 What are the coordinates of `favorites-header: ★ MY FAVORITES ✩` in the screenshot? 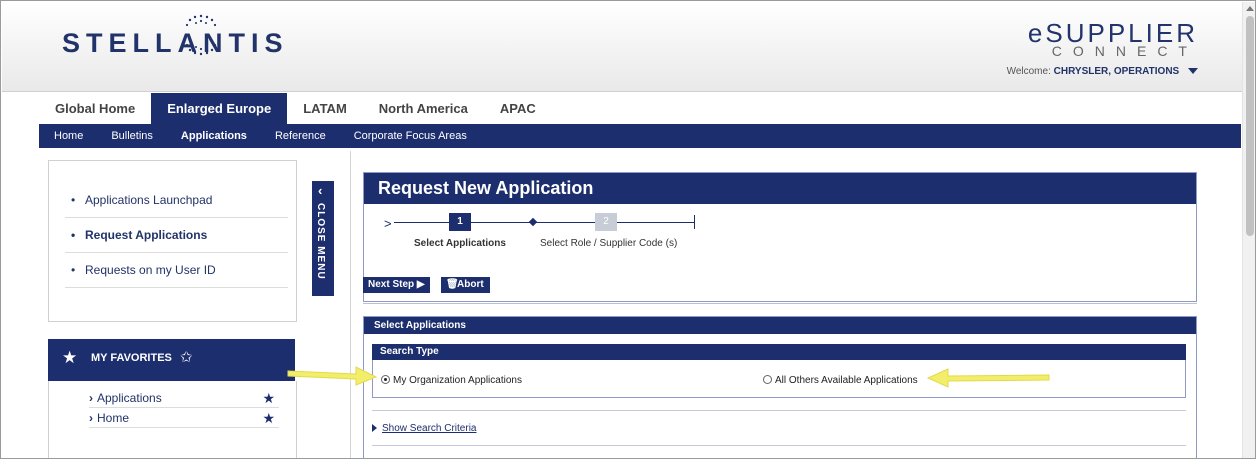 It's located at (171, 360).